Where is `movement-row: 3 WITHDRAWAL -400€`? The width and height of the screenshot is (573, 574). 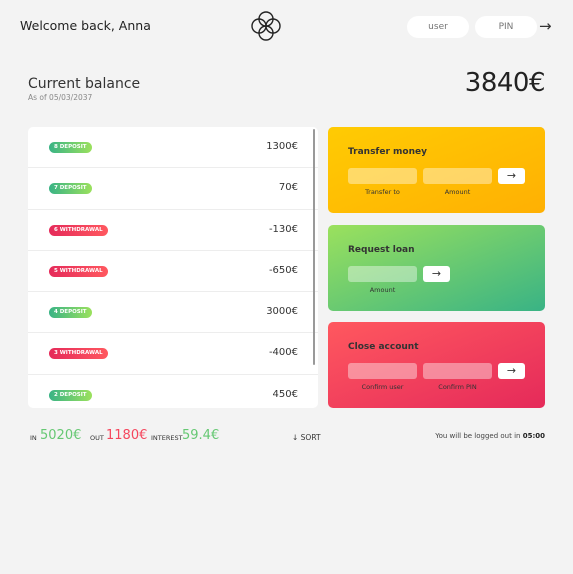 movement-row: 3 WITHDRAWAL -400€ is located at coordinates (173, 354).